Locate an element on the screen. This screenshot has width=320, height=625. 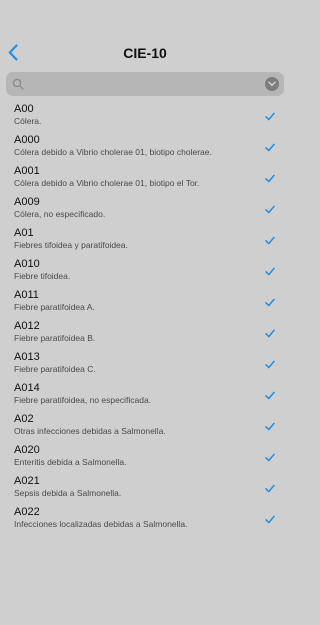
item-code: A02 is located at coordinates (24, 419).